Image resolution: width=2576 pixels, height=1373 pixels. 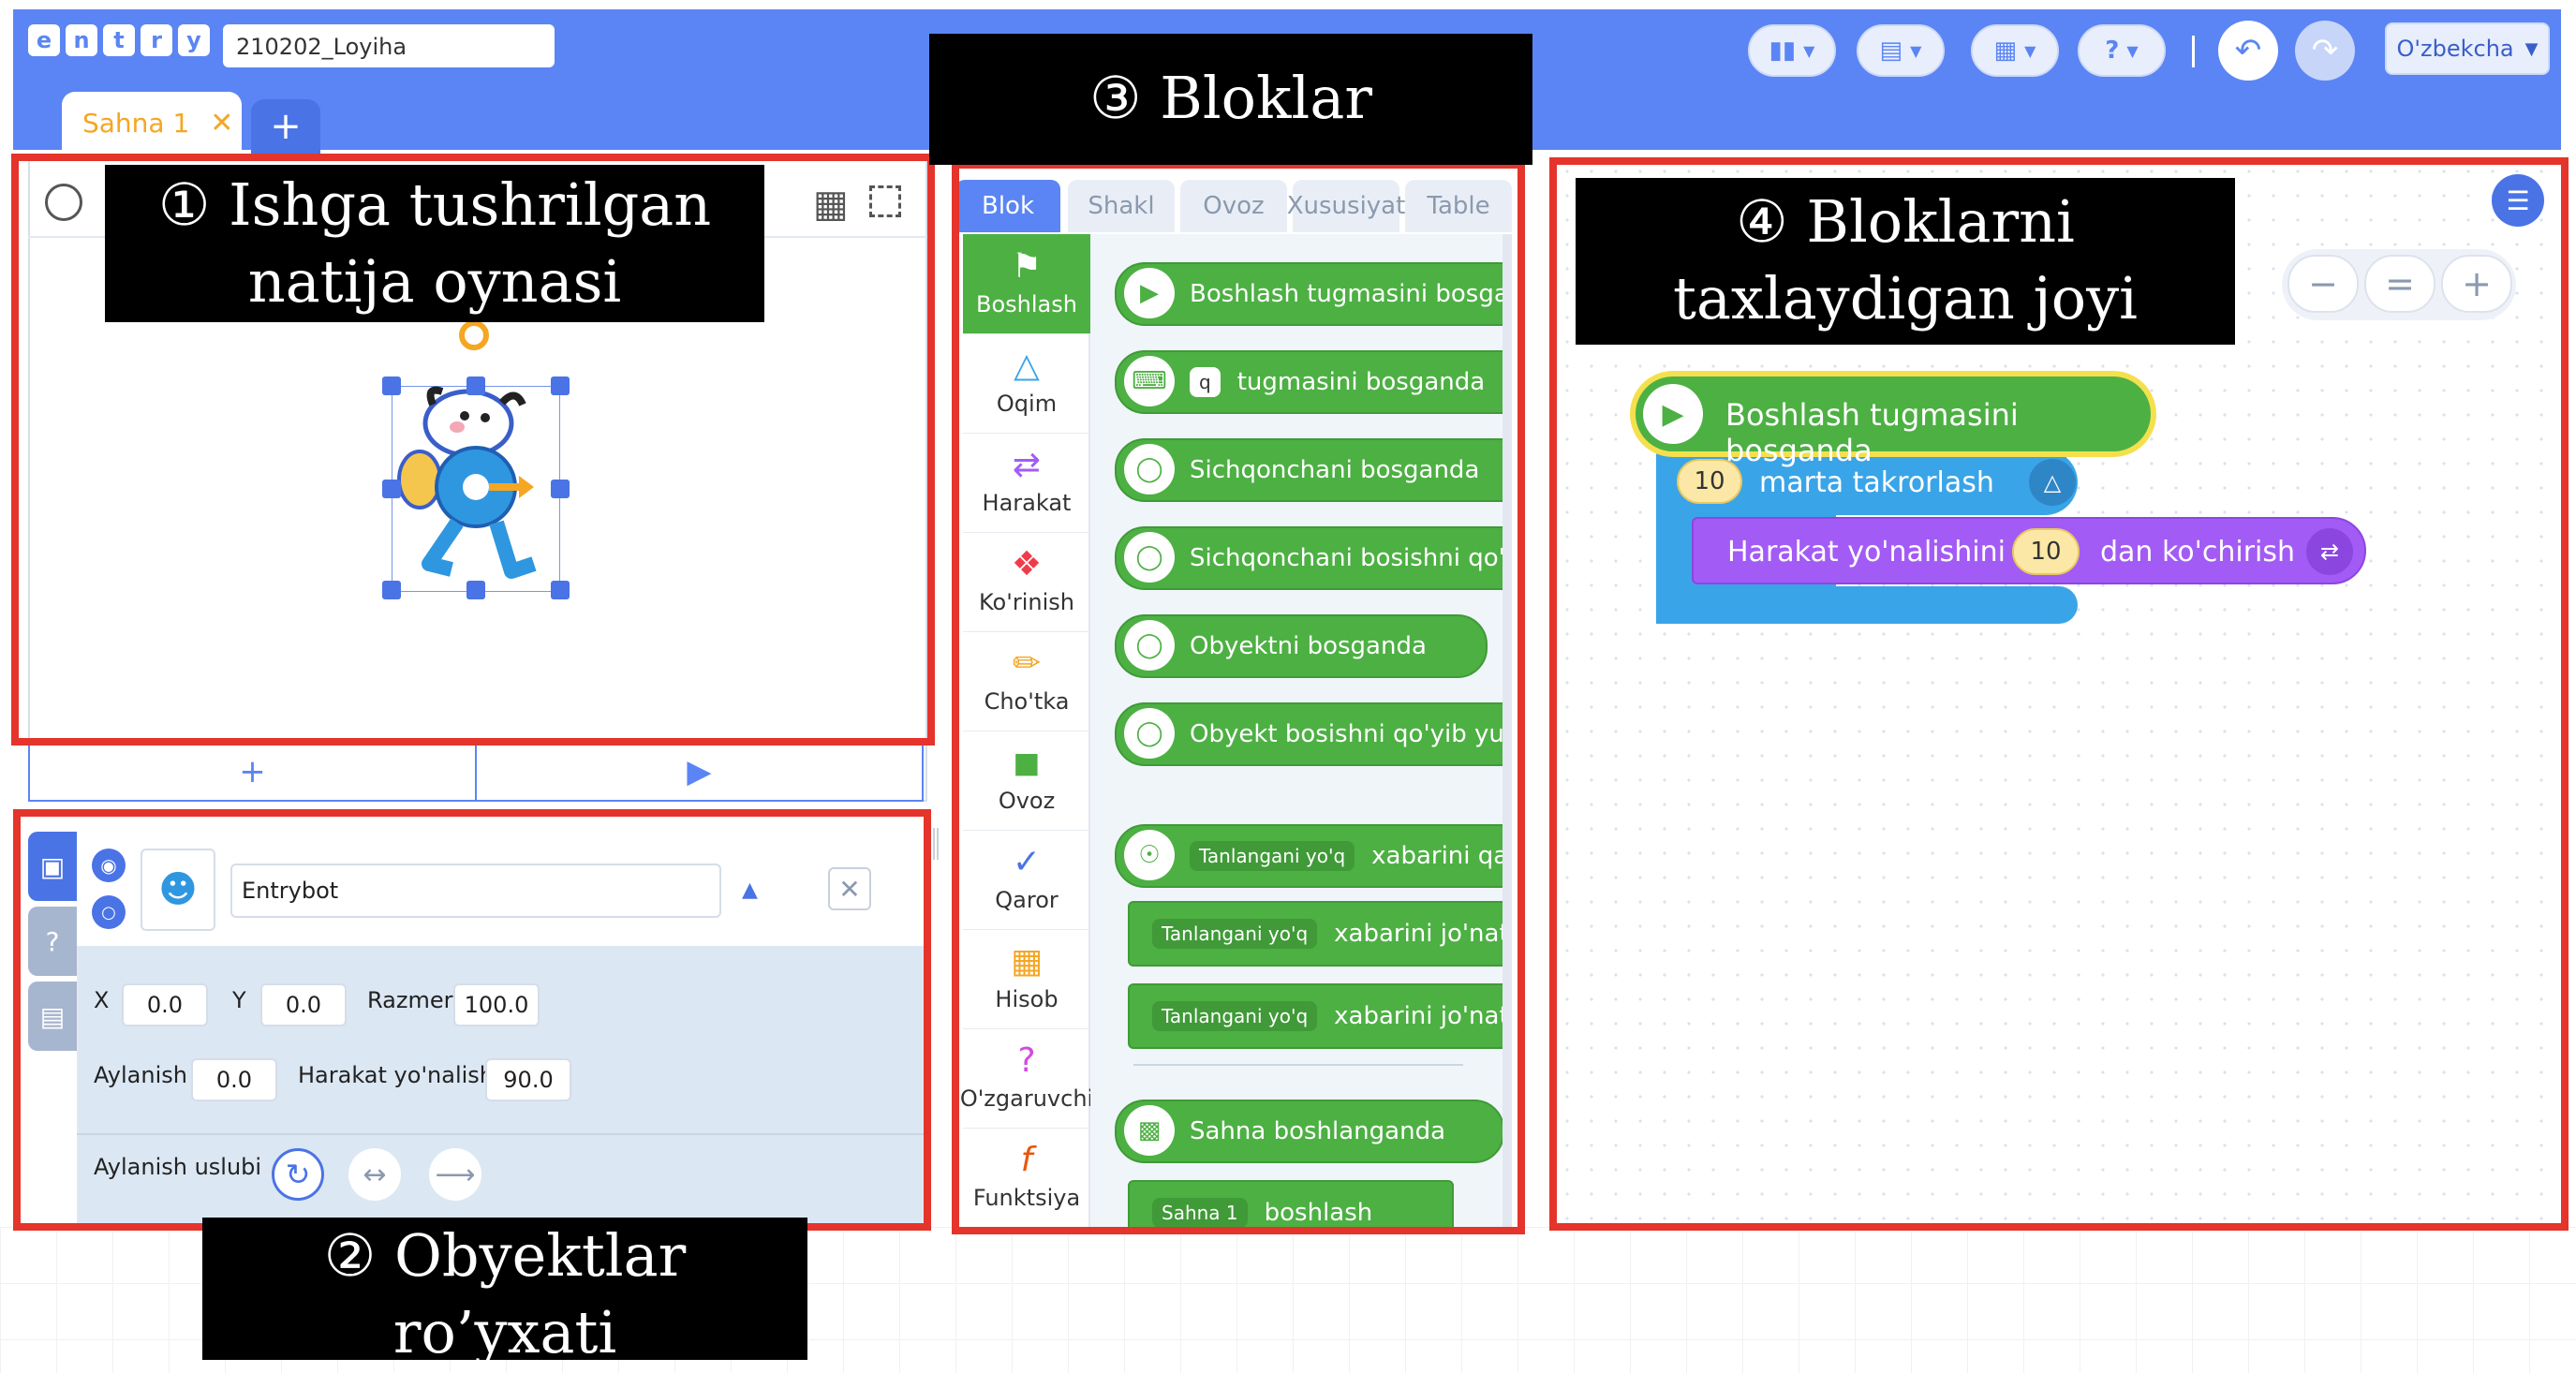 I want to click on annotation-label-stage: ① Ishga tushrilgan natija oynasi, so click(x=434, y=243).